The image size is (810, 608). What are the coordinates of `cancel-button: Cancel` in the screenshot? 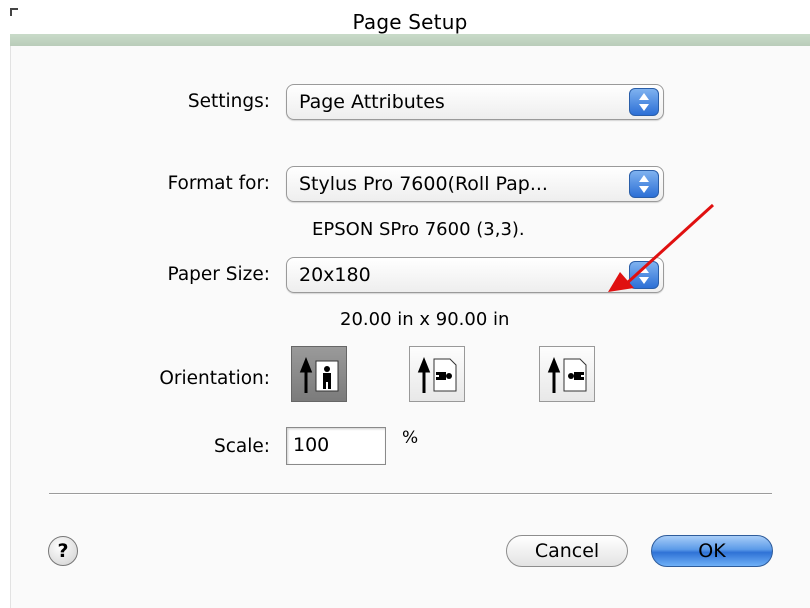 It's located at (567, 551).